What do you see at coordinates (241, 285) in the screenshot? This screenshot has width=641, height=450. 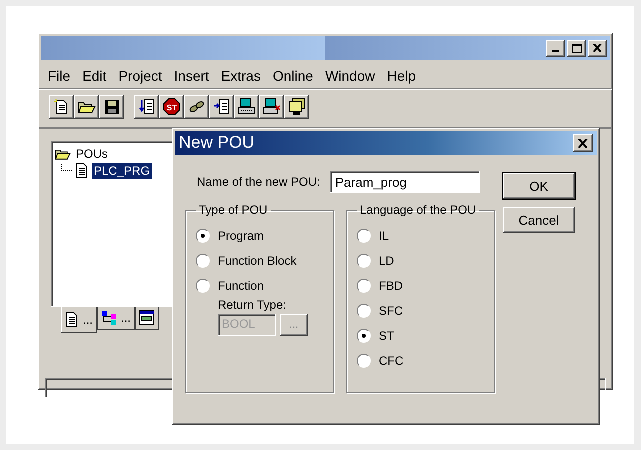 I see `option-label: Function` at bounding box center [241, 285].